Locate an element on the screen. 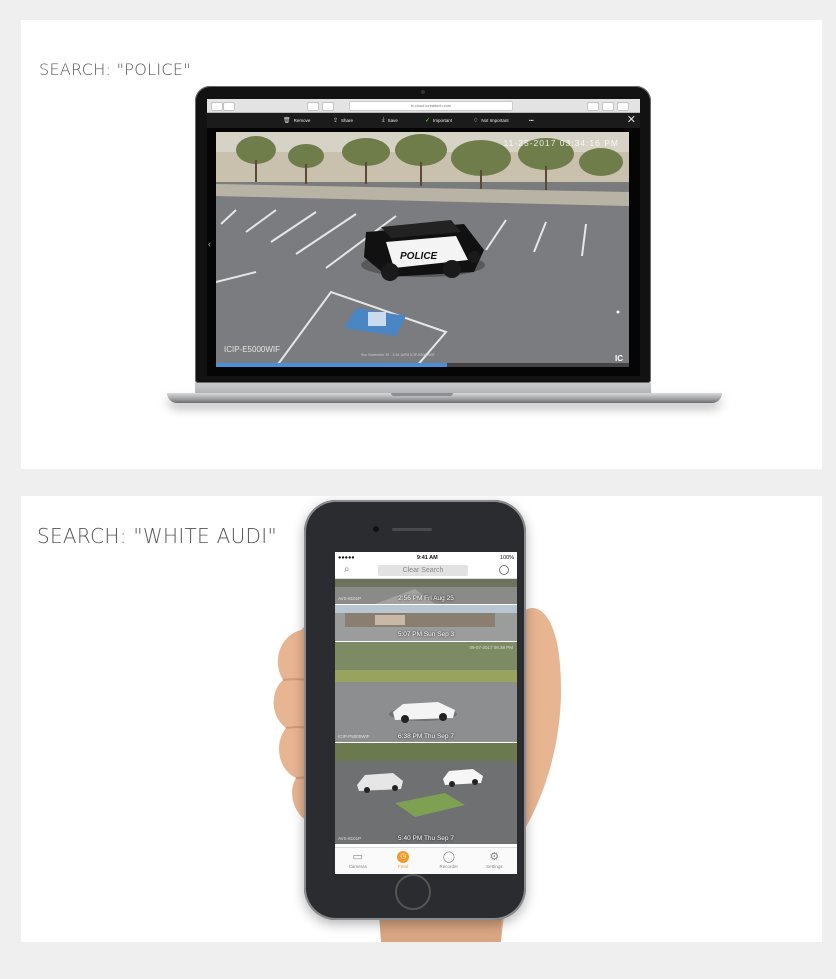 The width and height of the screenshot is (836, 979). back-button is located at coordinates (217, 106).